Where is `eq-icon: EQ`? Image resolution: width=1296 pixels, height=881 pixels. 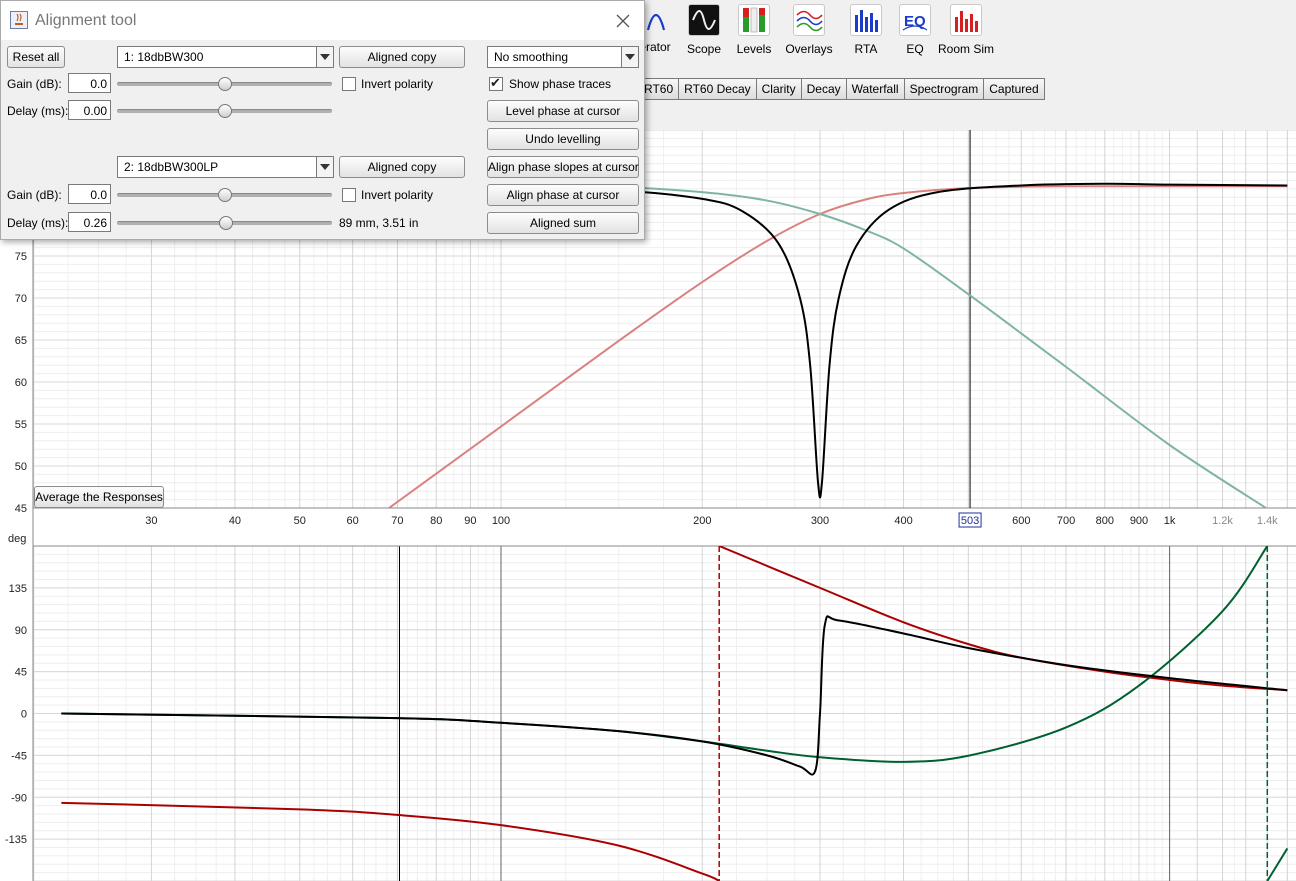
eq-icon: EQ is located at coordinates (915, 20).